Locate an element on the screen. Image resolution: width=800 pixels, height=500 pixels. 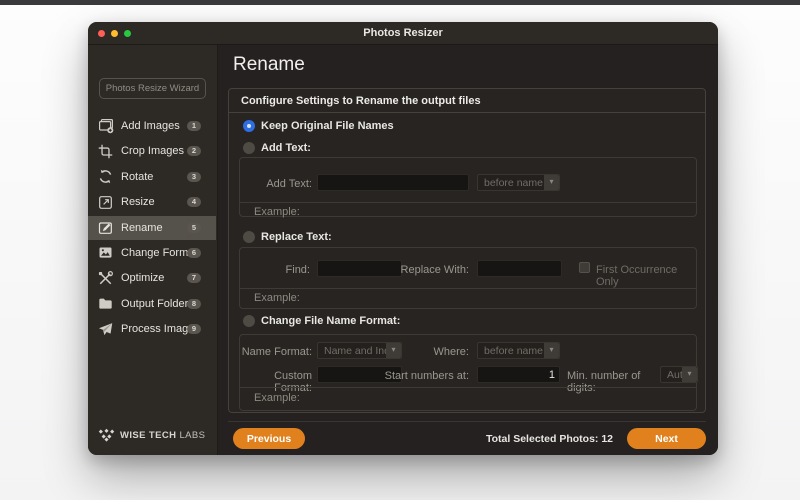
rename-icon is located at coordinates (105, 228).